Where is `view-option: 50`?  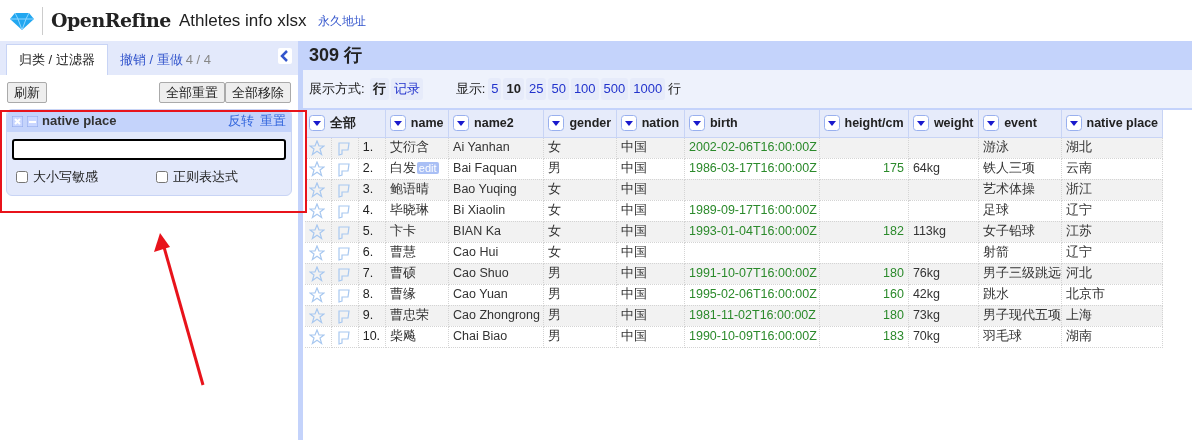
view-option: 50 is located at coordinates (558, 89).